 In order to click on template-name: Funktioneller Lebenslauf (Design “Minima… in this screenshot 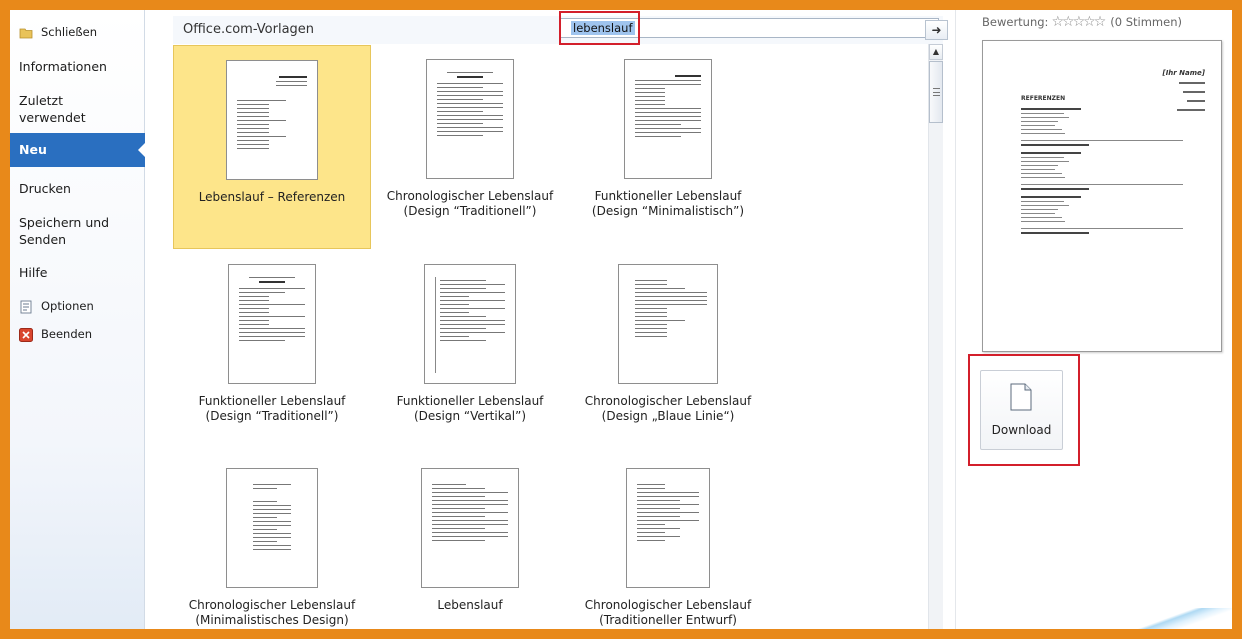, I will do `click(668, 203)`.